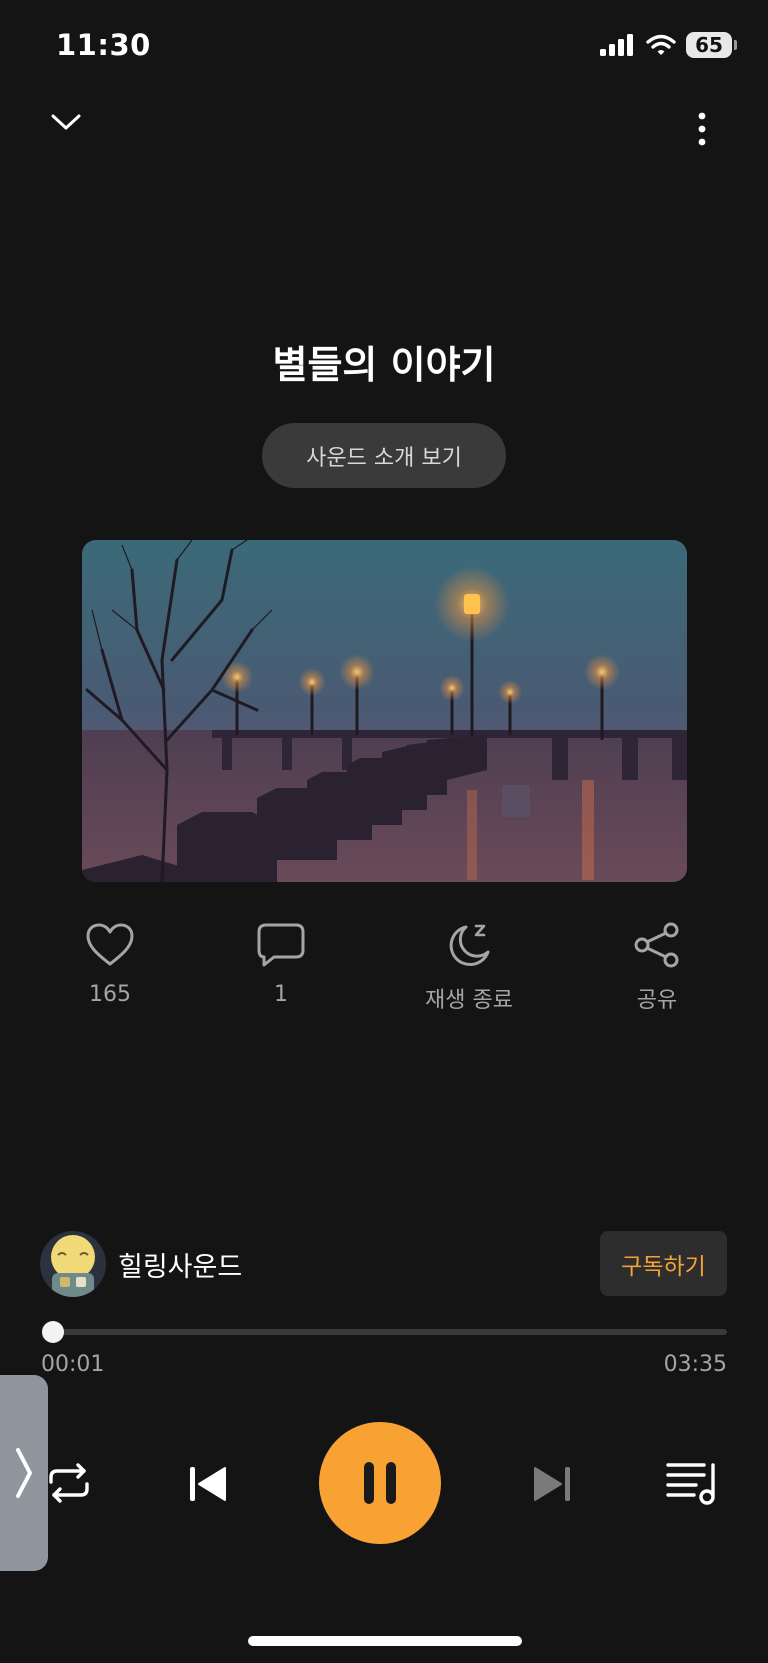 The width and height of the screenshot is (768, 1663). I want to click on cellular-signal-icon, so click(616, 45).